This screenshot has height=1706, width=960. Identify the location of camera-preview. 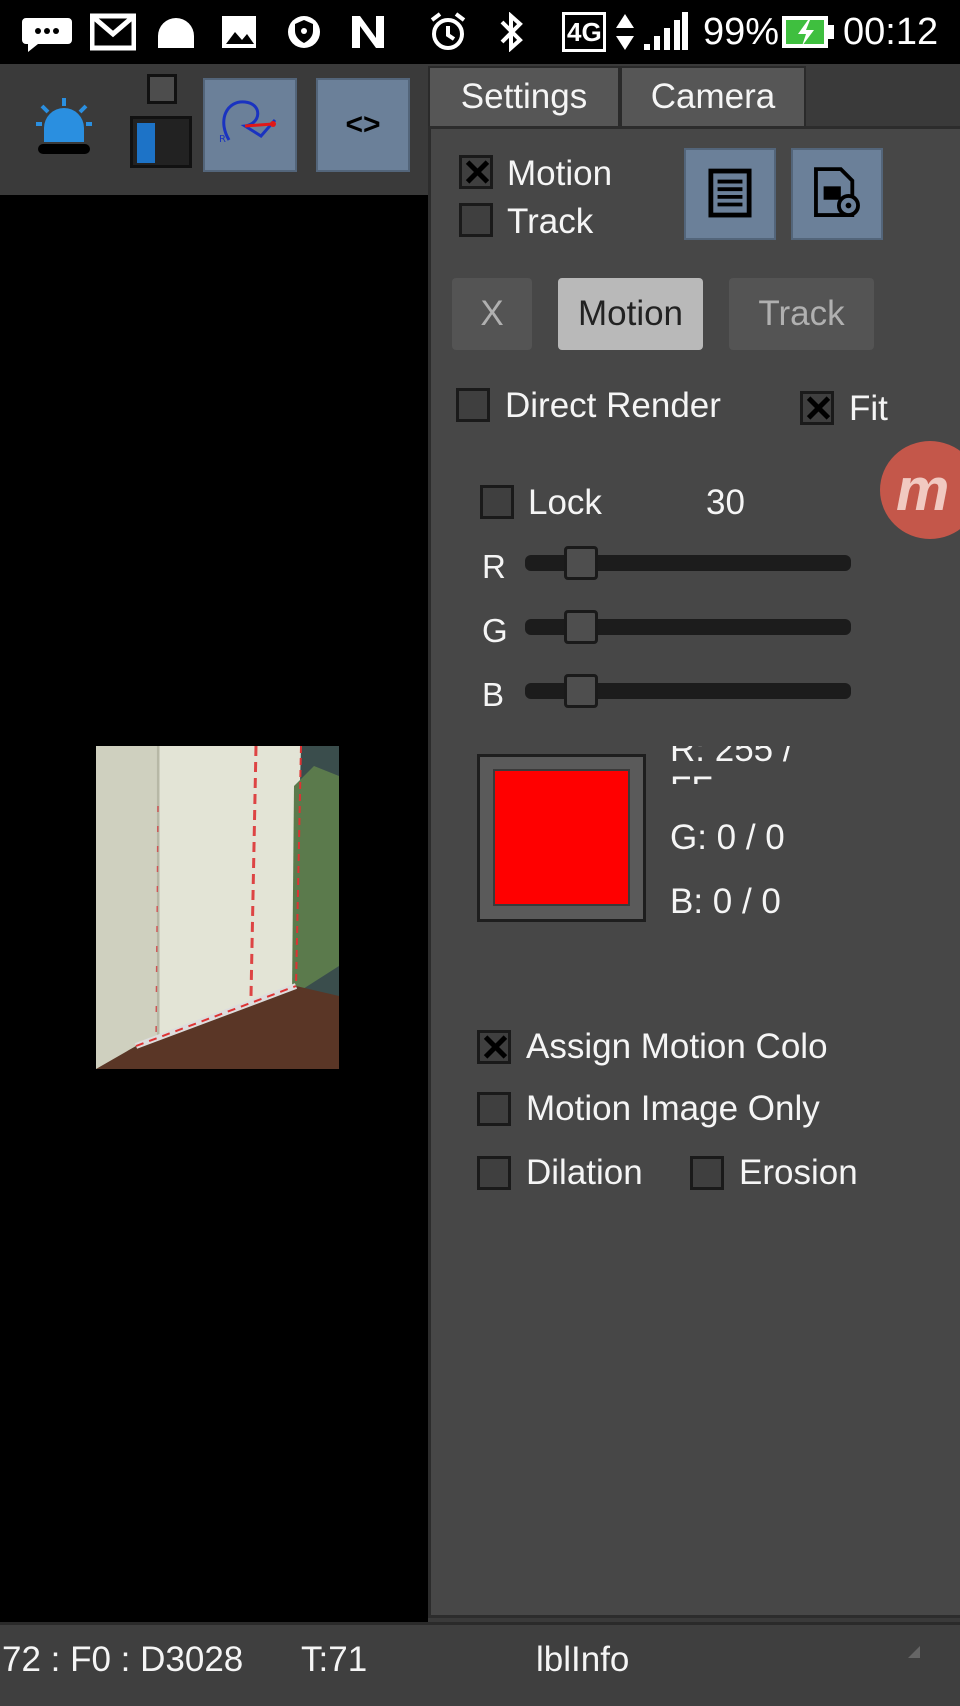
(217, 907).